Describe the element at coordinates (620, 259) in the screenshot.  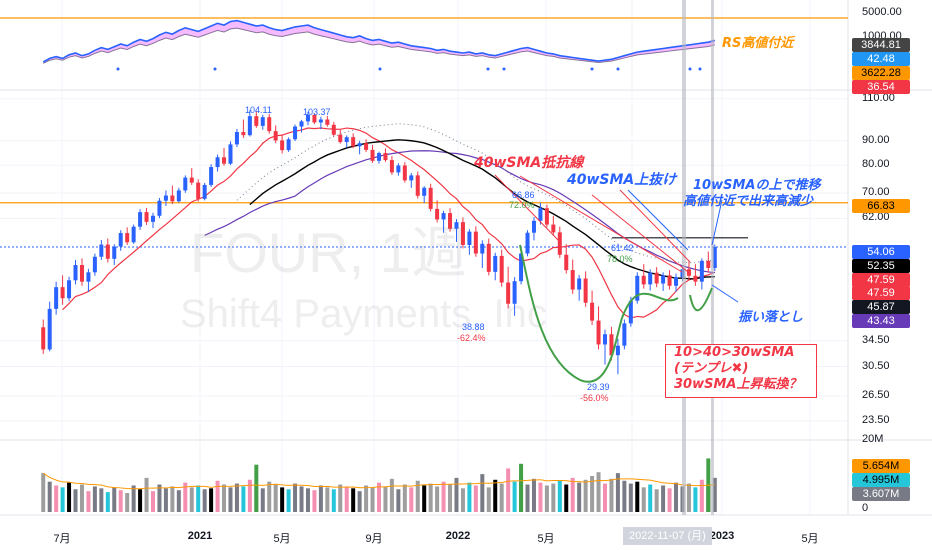
I see `price-marker: 78.0%` at that location.